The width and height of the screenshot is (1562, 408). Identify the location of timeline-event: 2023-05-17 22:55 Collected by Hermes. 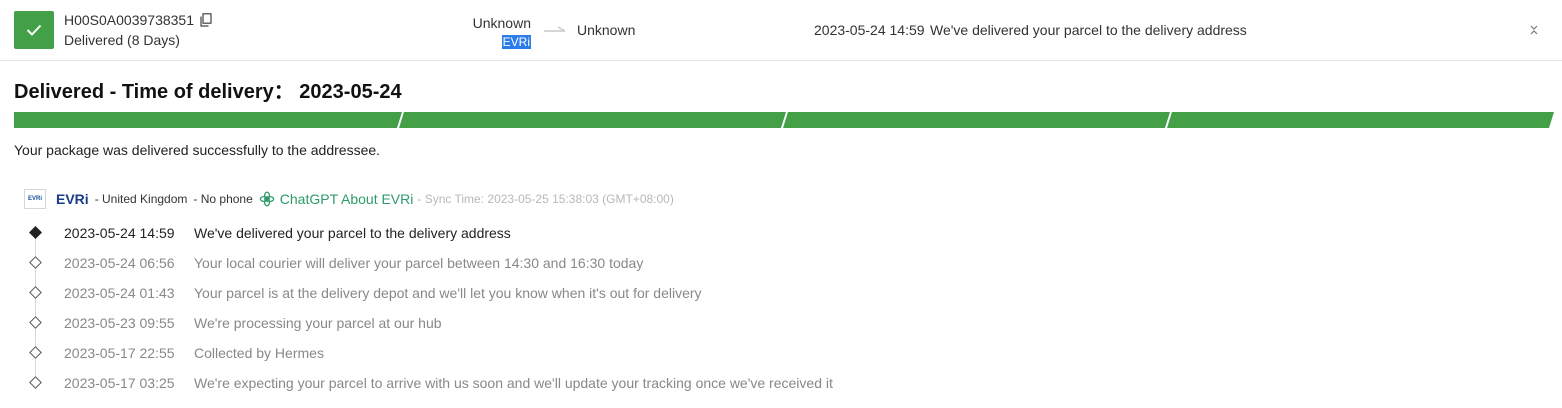
(500, 353).